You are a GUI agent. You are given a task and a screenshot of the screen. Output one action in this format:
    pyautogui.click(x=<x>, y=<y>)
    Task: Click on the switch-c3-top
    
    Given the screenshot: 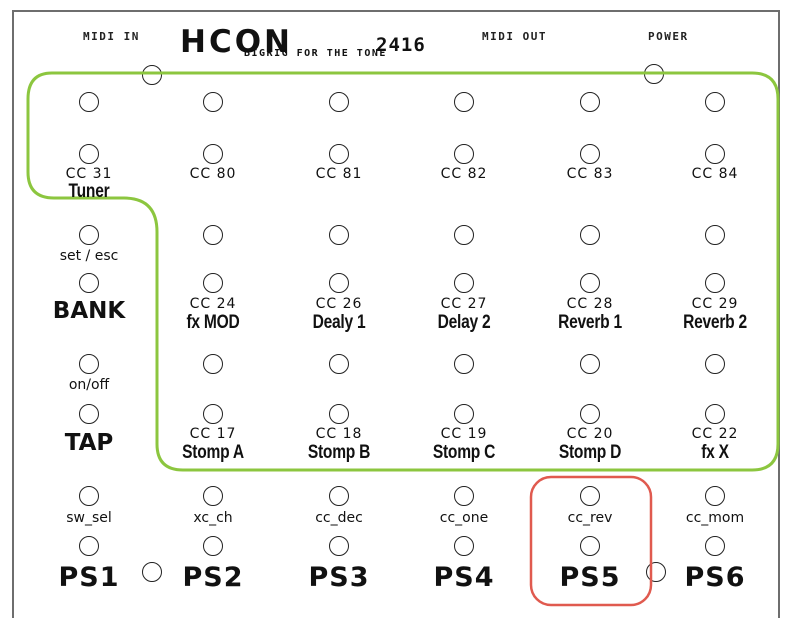 What is the action you would take?
    pyautogui.click(x=339, y=154)
    